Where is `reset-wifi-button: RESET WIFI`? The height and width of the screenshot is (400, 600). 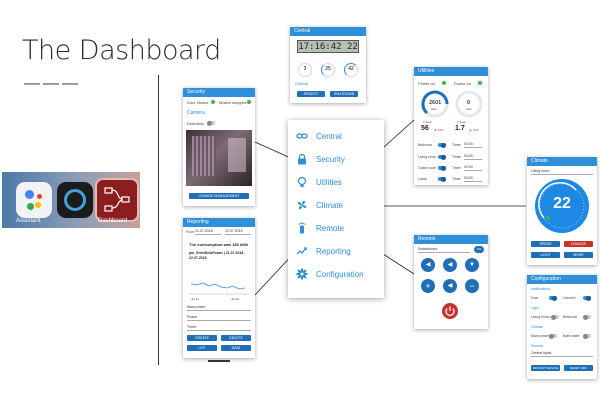 reset-wifi-button: RESET WIFI is located at coordinates (578, 368).